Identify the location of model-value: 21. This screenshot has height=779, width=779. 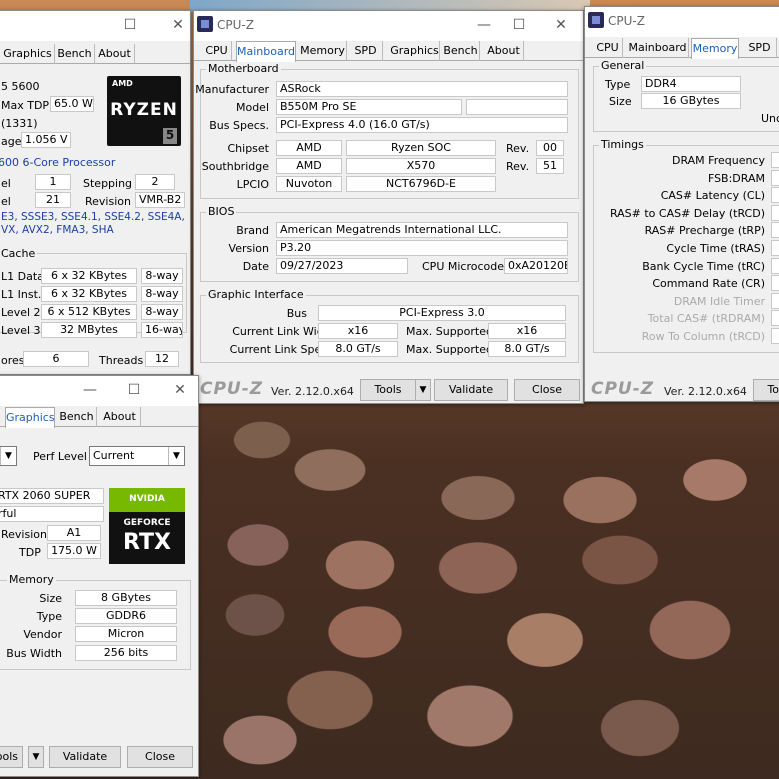
(53, 200).